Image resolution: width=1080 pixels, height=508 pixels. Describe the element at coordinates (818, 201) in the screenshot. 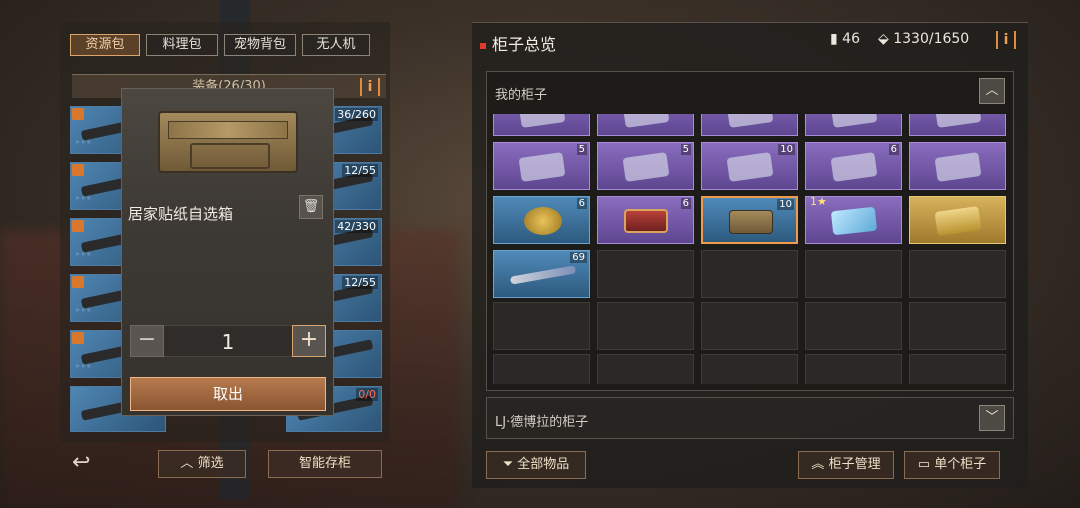

I see `star-icon: 1★` at that location.